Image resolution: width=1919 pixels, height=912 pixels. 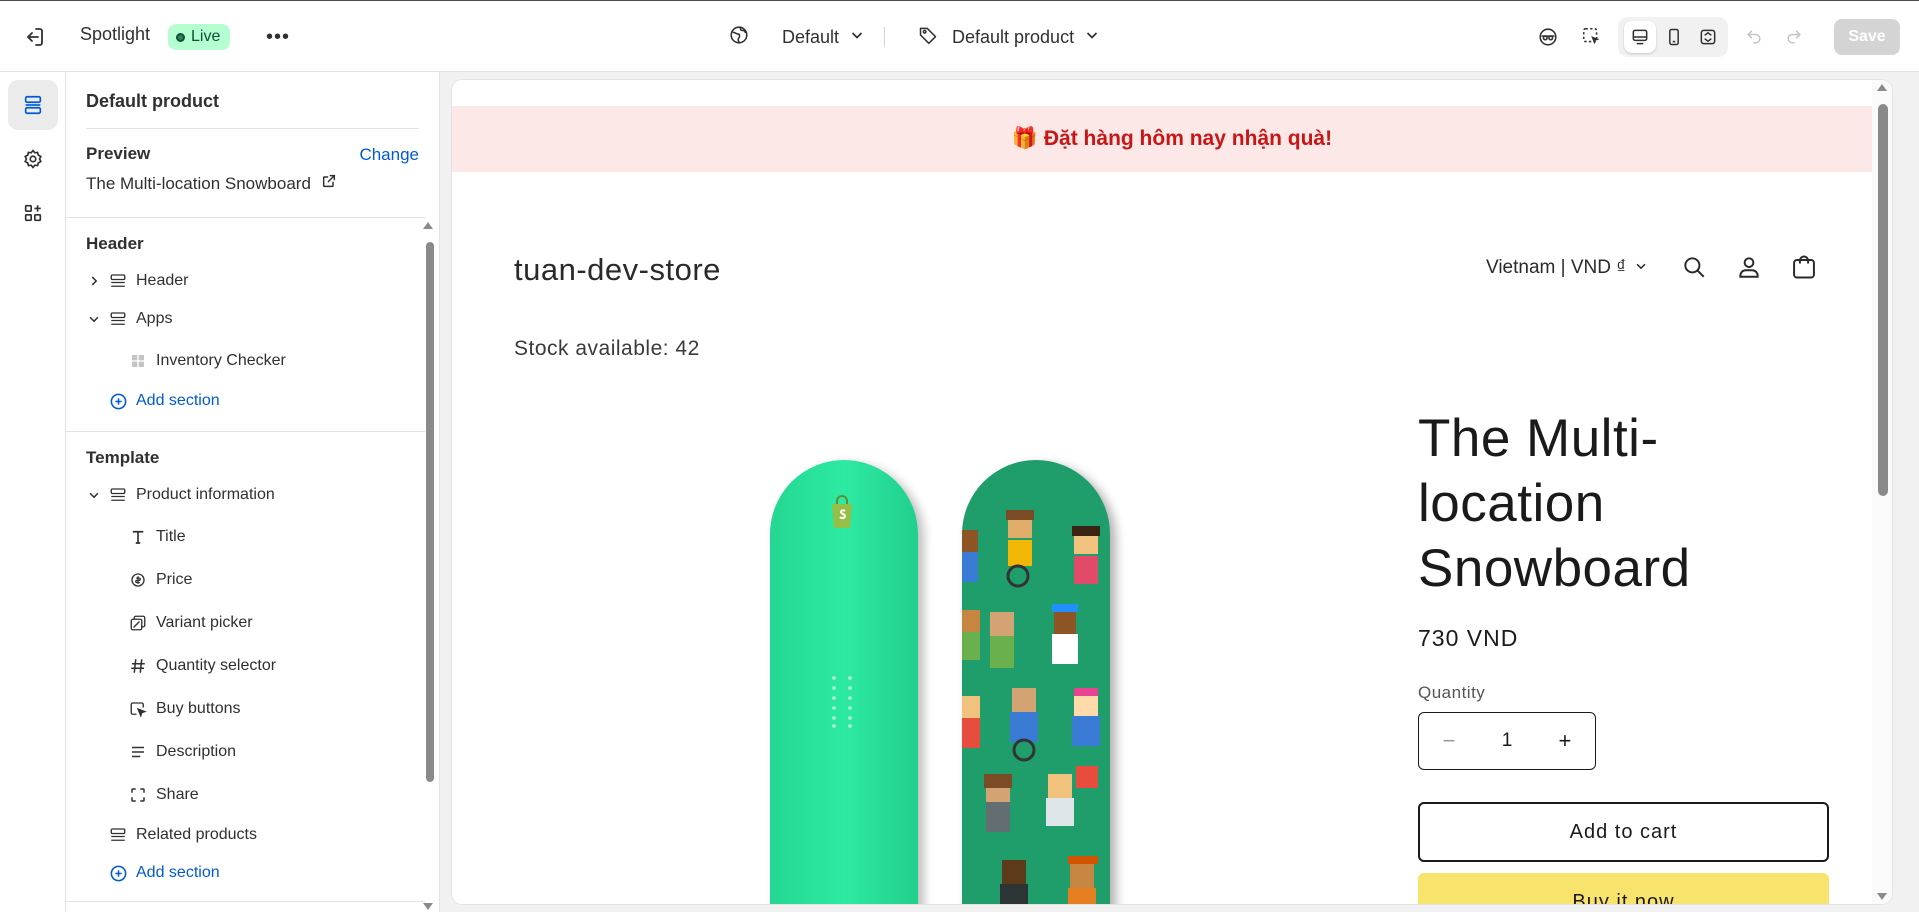 I want to click on search-icon, so click(x=1694, y=267).